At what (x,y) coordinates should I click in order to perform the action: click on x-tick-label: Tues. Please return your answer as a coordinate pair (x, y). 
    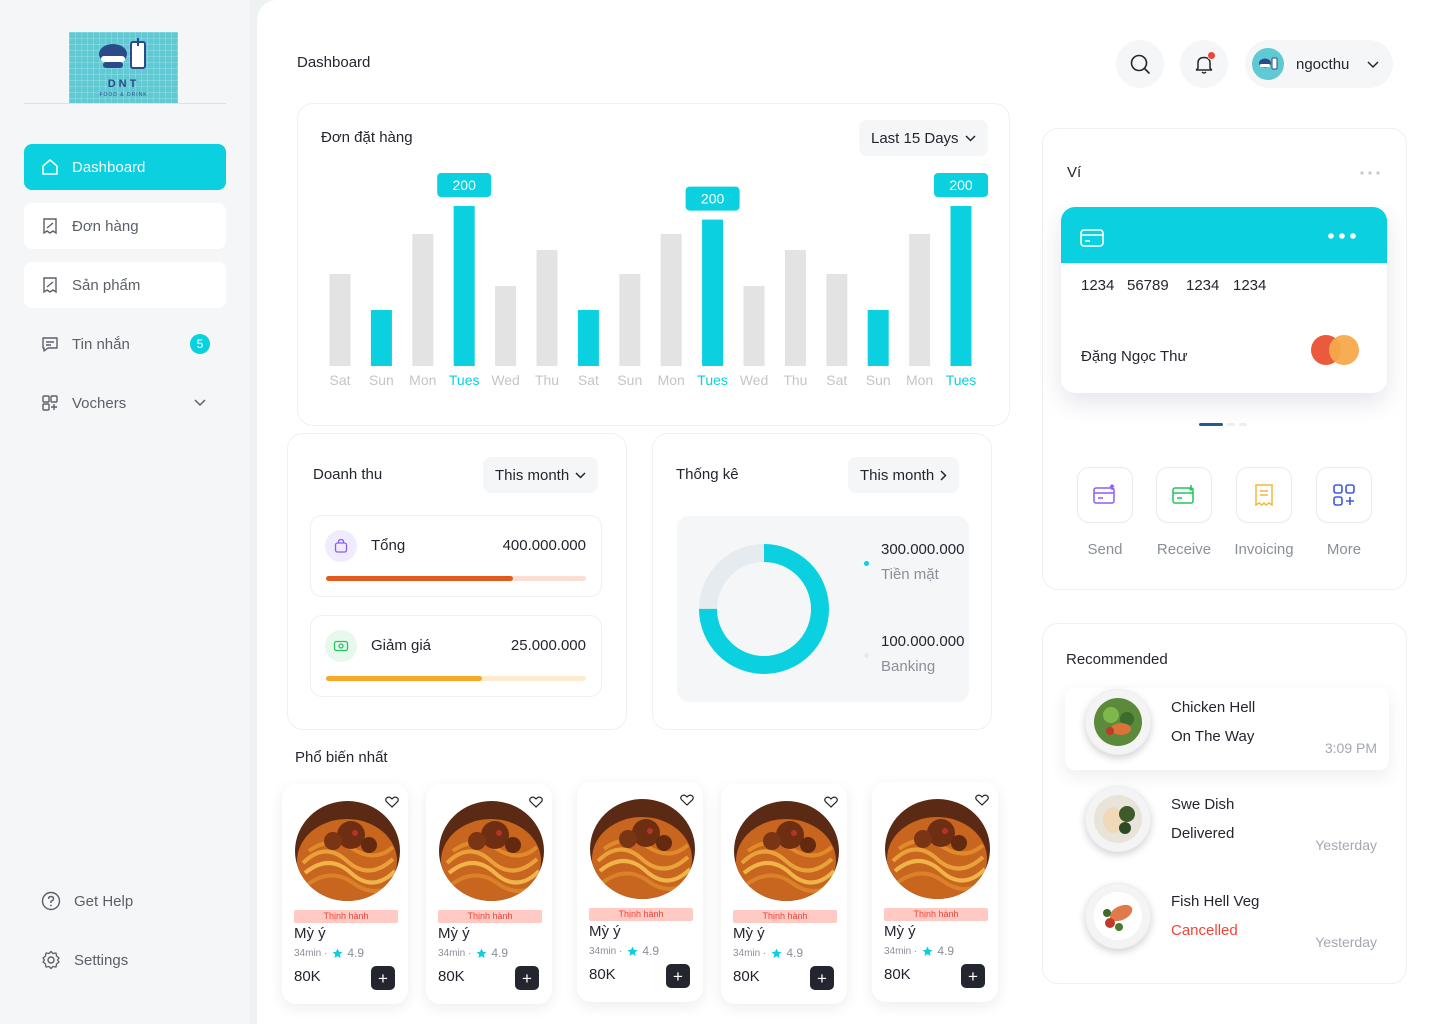
    Looking at the image, I should click on (464, 380).